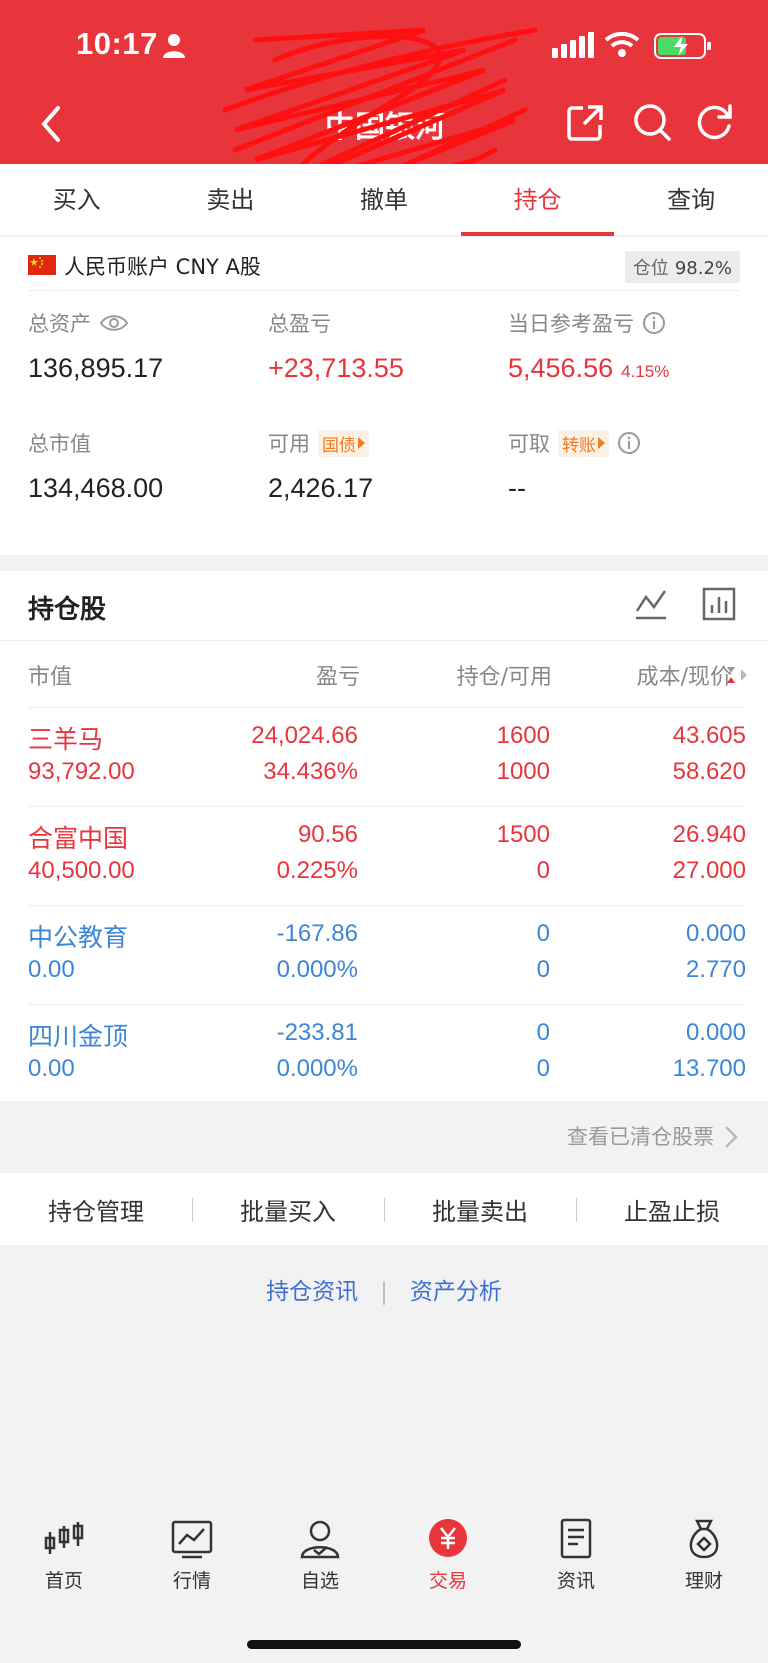  What do you see at coordinates (310, 771) in the screenshot?
I see `stock-pl-pct: 34.436%` at bounding box center [310, 771].